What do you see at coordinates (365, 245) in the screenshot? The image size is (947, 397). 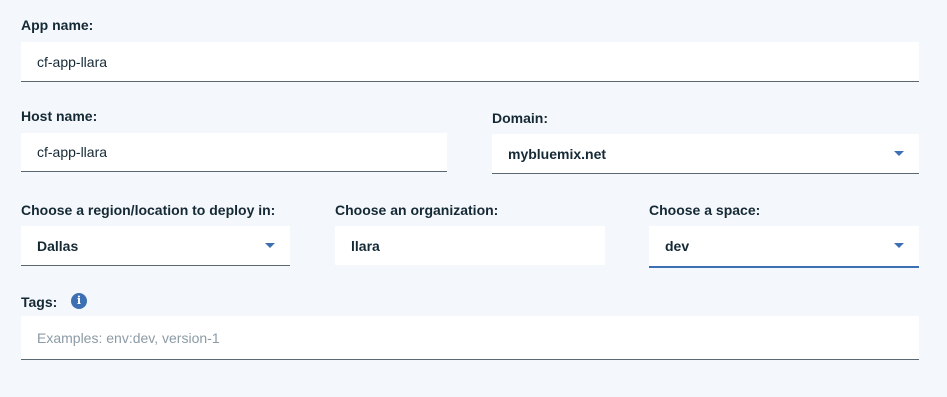 I see `organization-value: llara` at bounding box center [365, 245].